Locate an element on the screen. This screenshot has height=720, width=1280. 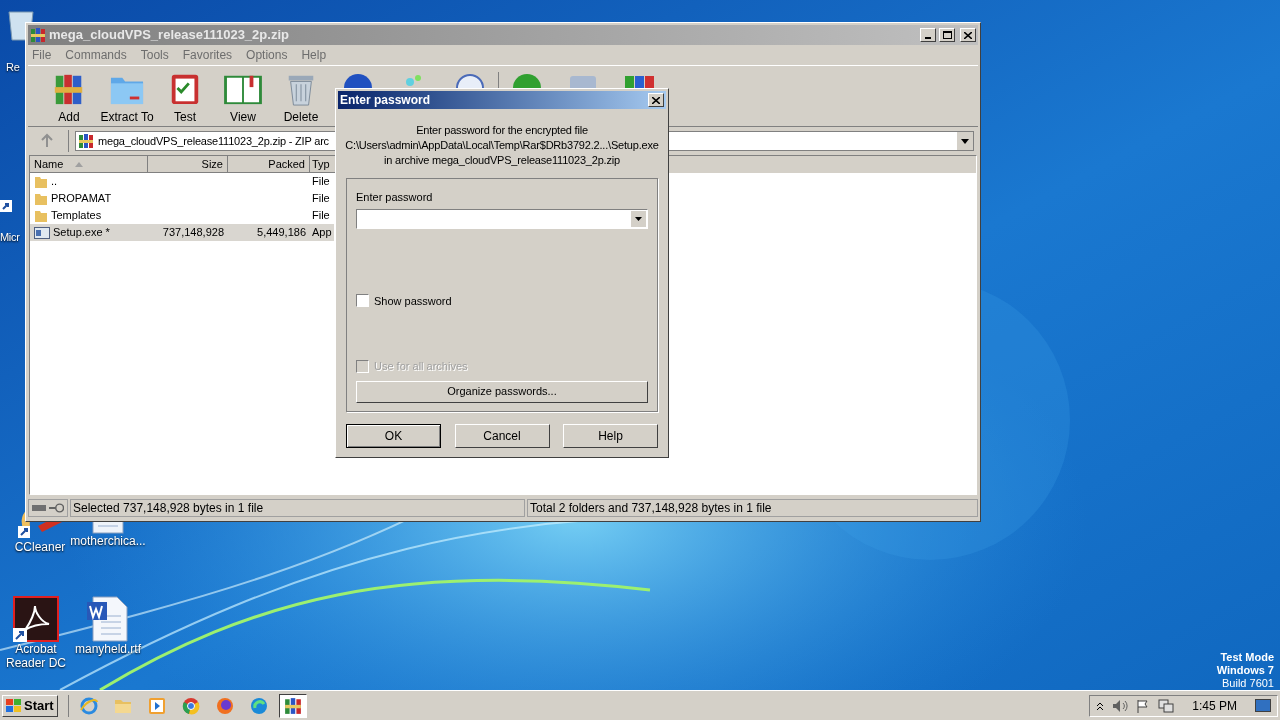
file-name: .. is located at coordinates (54, 182).